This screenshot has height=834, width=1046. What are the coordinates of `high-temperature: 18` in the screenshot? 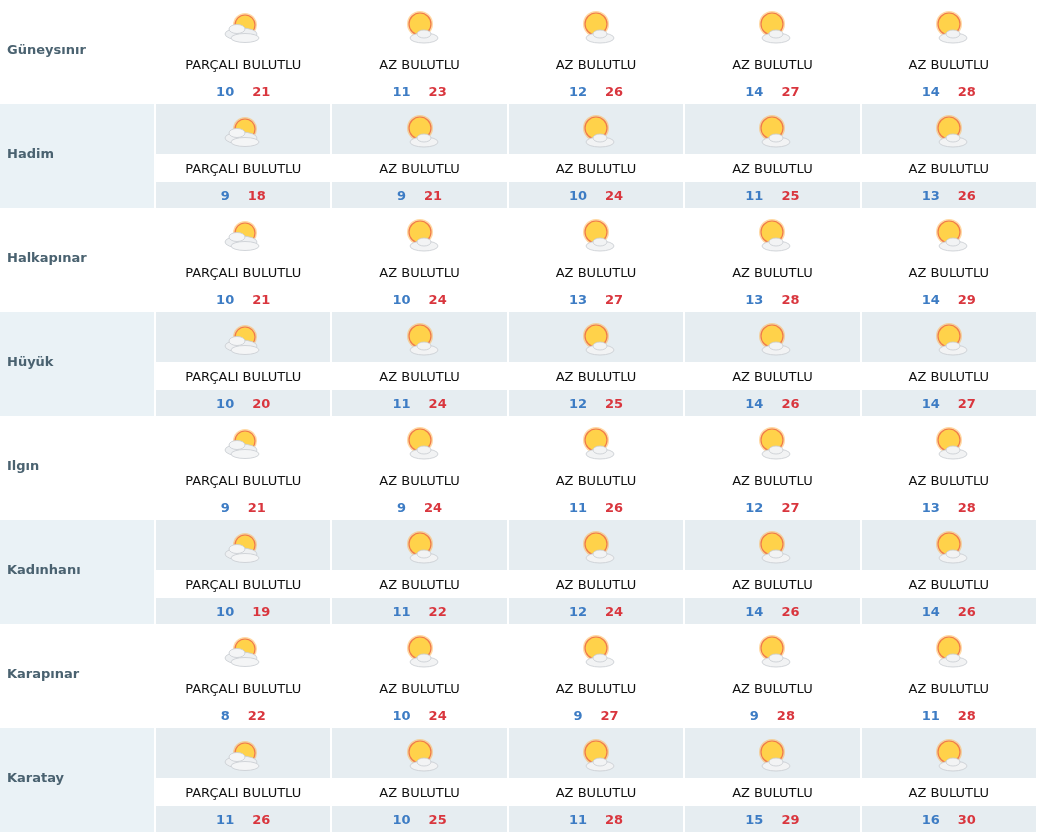 It's located at (256, 195).